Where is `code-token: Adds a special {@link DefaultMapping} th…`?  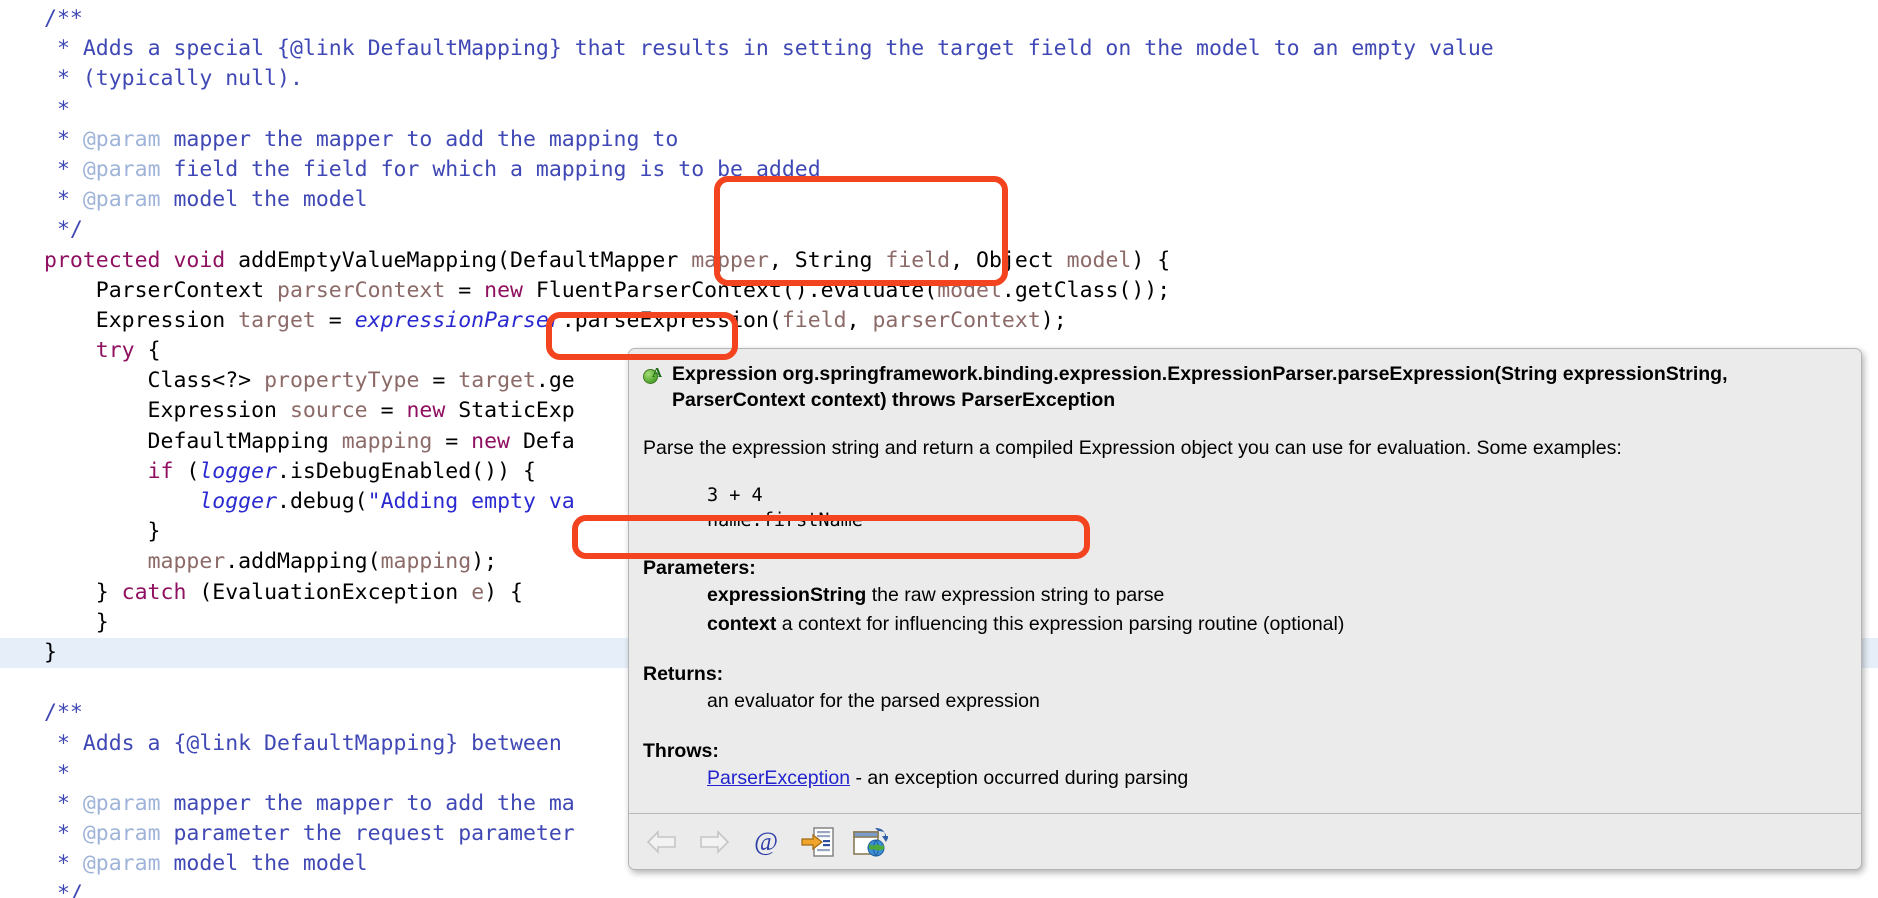
code-token: Adds a special {@link DefaultMapping} th… is located at coordinates (788, 49).